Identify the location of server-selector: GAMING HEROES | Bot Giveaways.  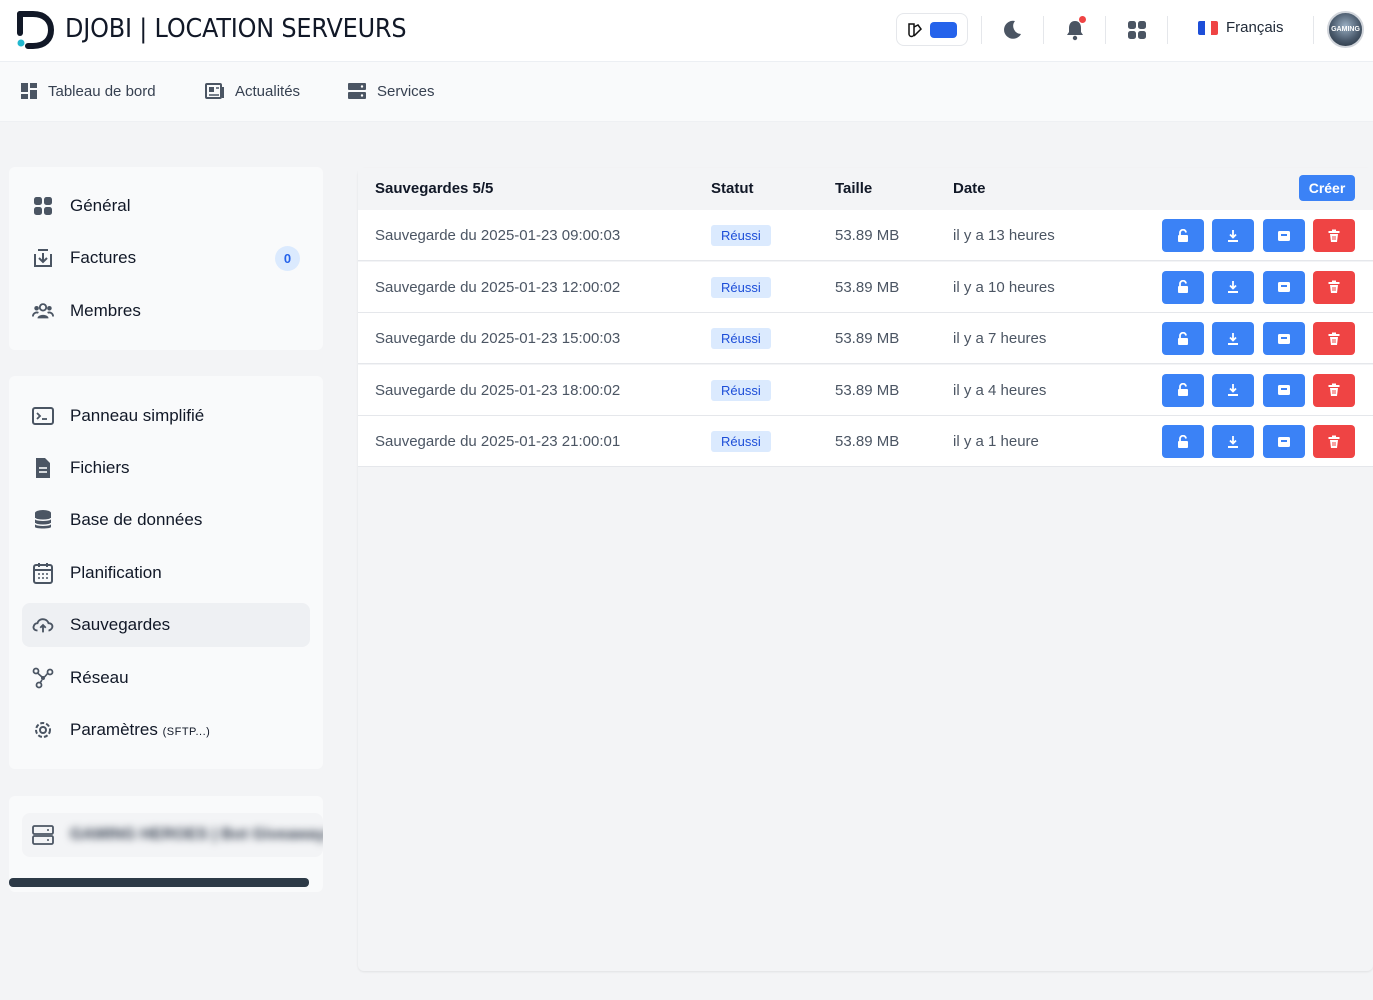
(172, 835).